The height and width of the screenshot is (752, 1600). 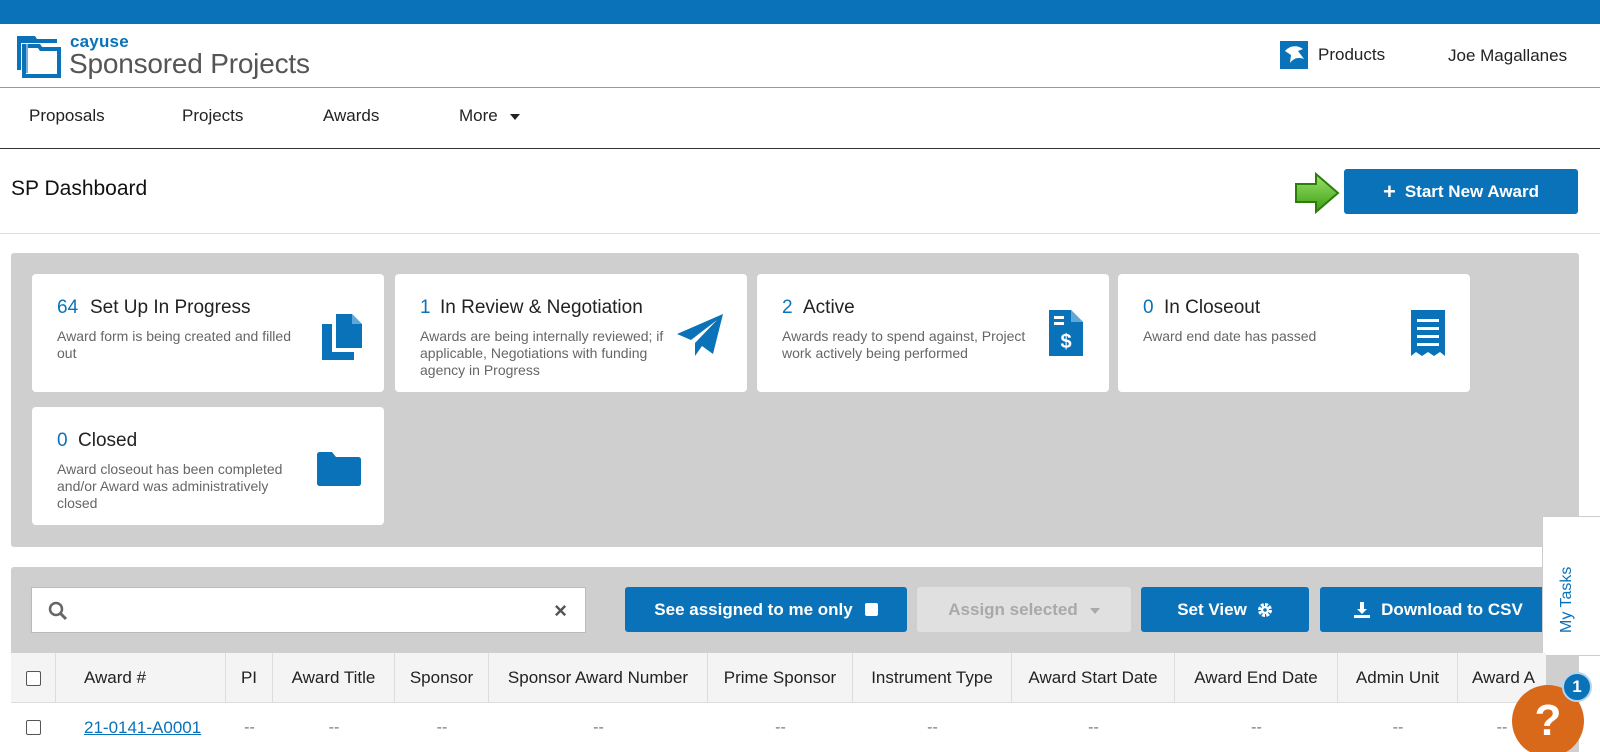 I want to click on status-description: Award end date has passed, so click(x=1230, y=336).